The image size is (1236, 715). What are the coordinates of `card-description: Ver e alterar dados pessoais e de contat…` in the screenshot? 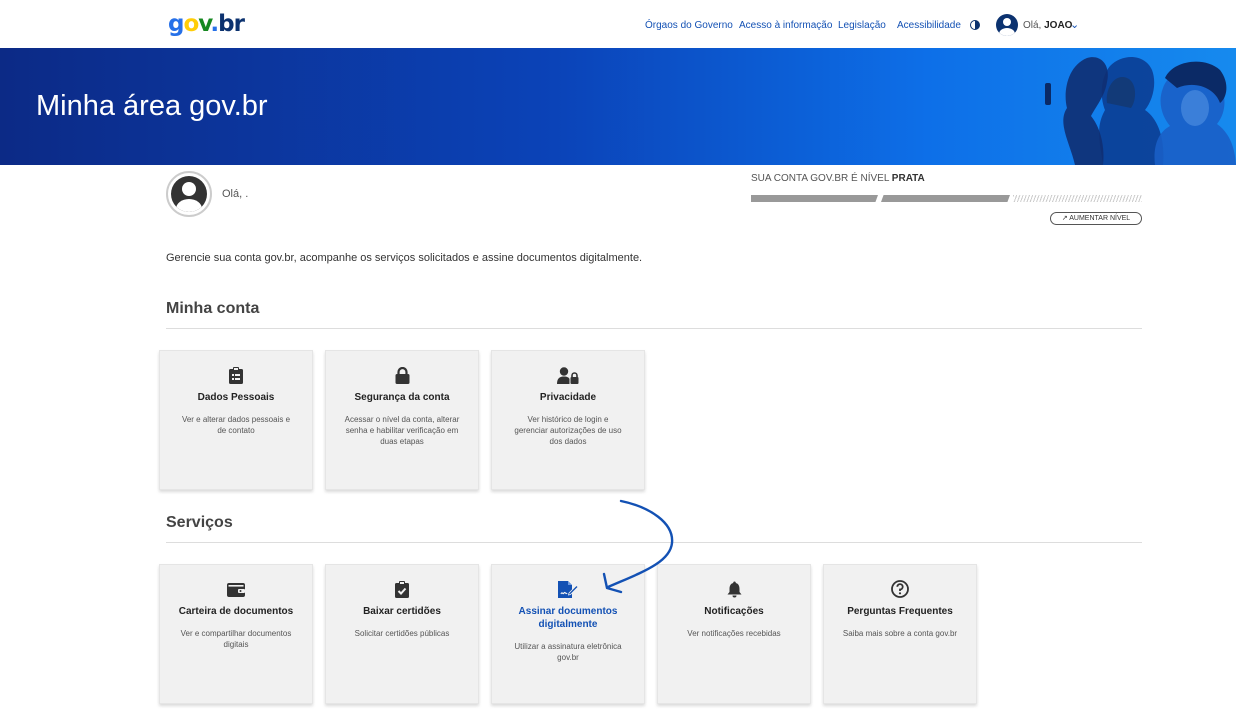 It's located at (236, 425).